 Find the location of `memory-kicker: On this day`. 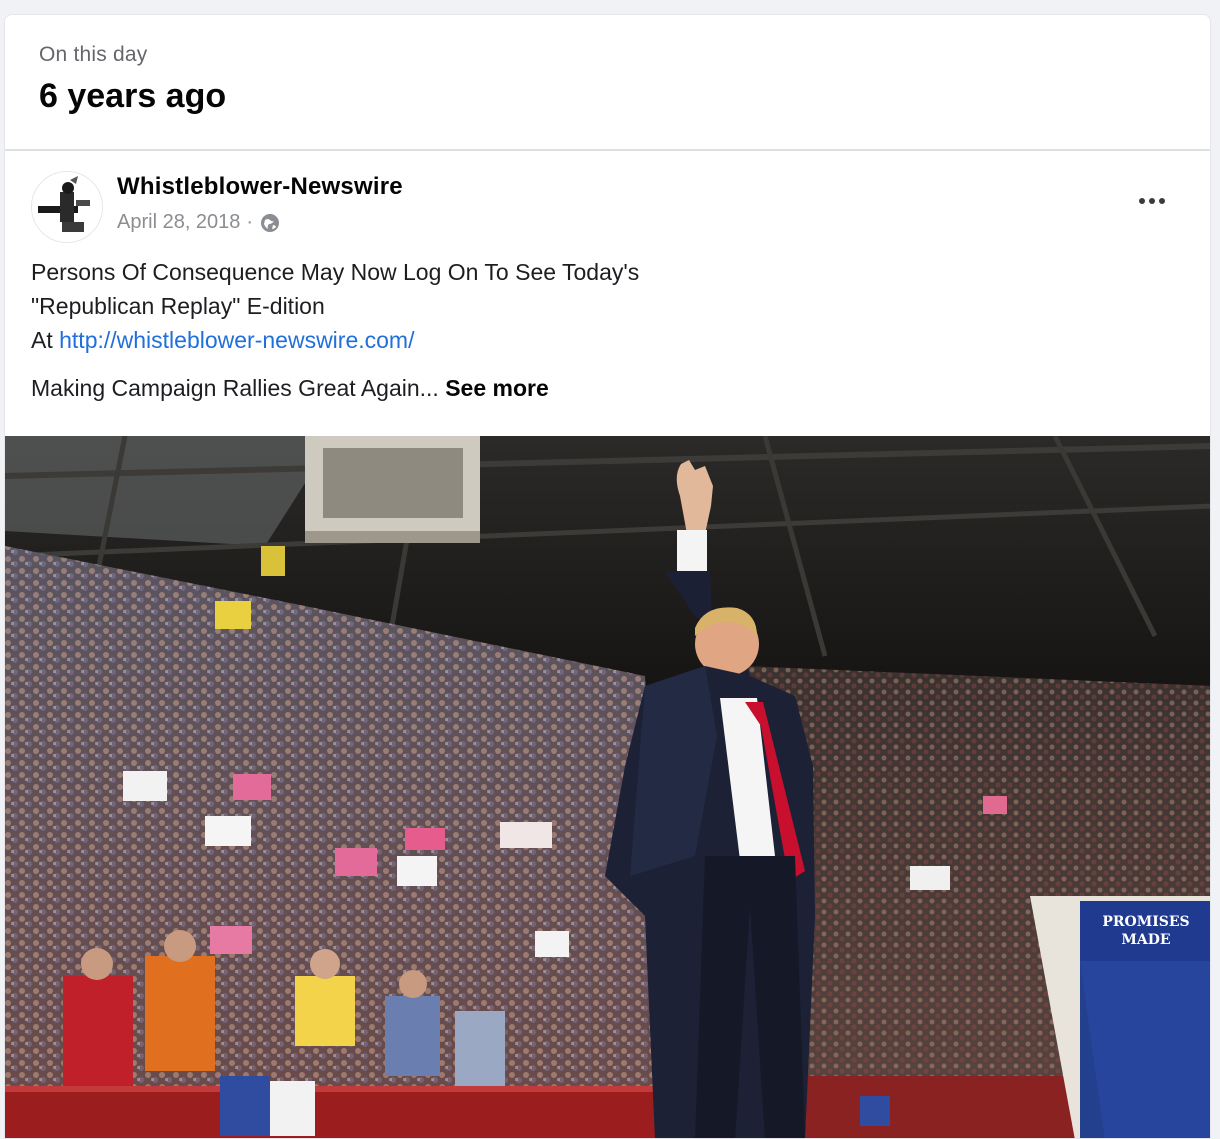

memory-kicker: On this day is located at coordinates (93, 54).